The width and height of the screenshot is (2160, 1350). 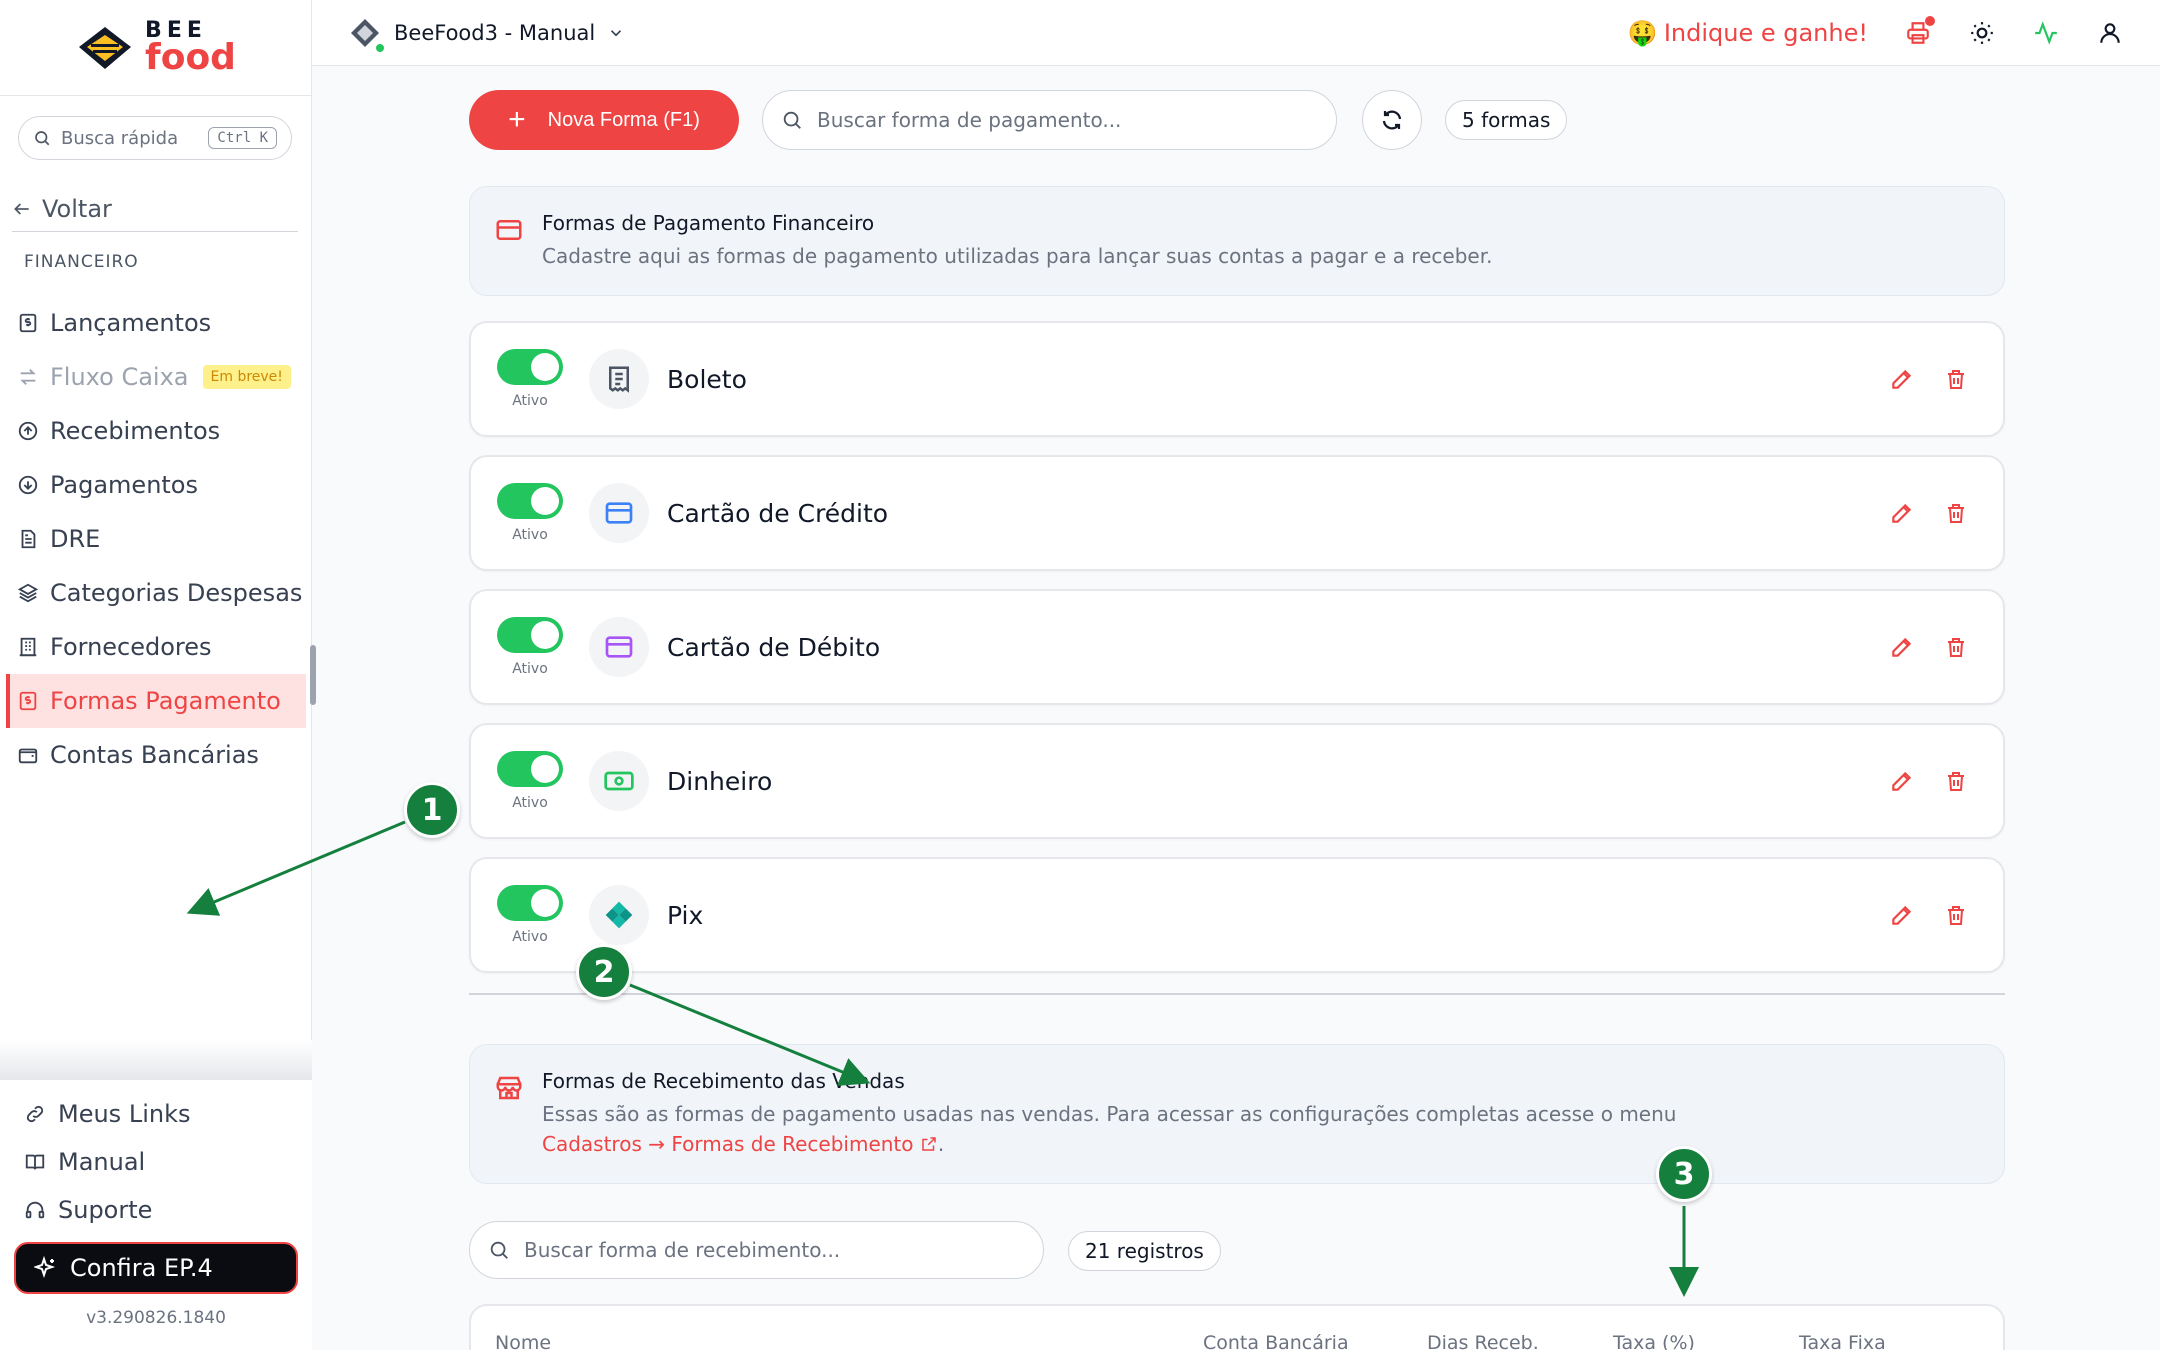 What do you see at coordinates (176, 593) in the screenshot?
I see `sidebar-item-label: Categorias Despesas` at bounding box center [176, 593].